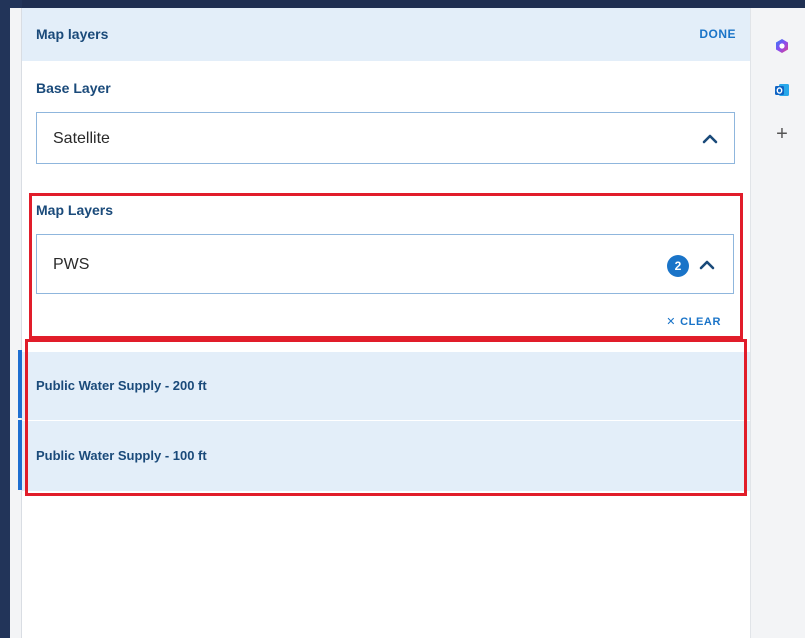  I want to click on layer-option: Public Water Supply - 100 ft, so click(386, 456).